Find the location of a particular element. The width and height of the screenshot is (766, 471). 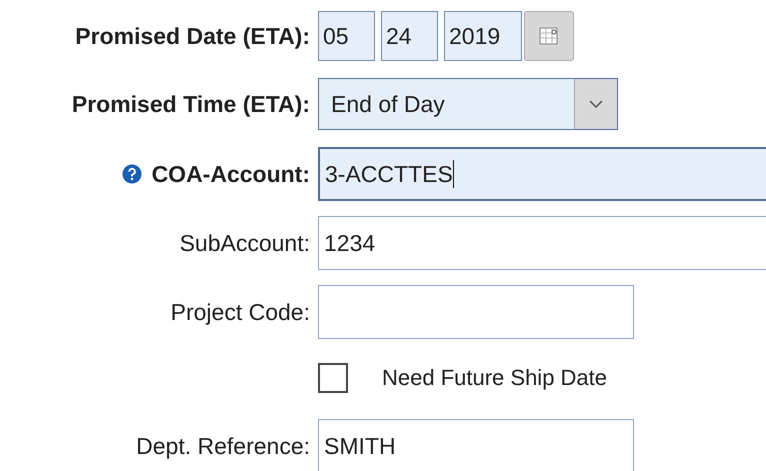

chevron-down-icon is located at coordinates (596, 104).